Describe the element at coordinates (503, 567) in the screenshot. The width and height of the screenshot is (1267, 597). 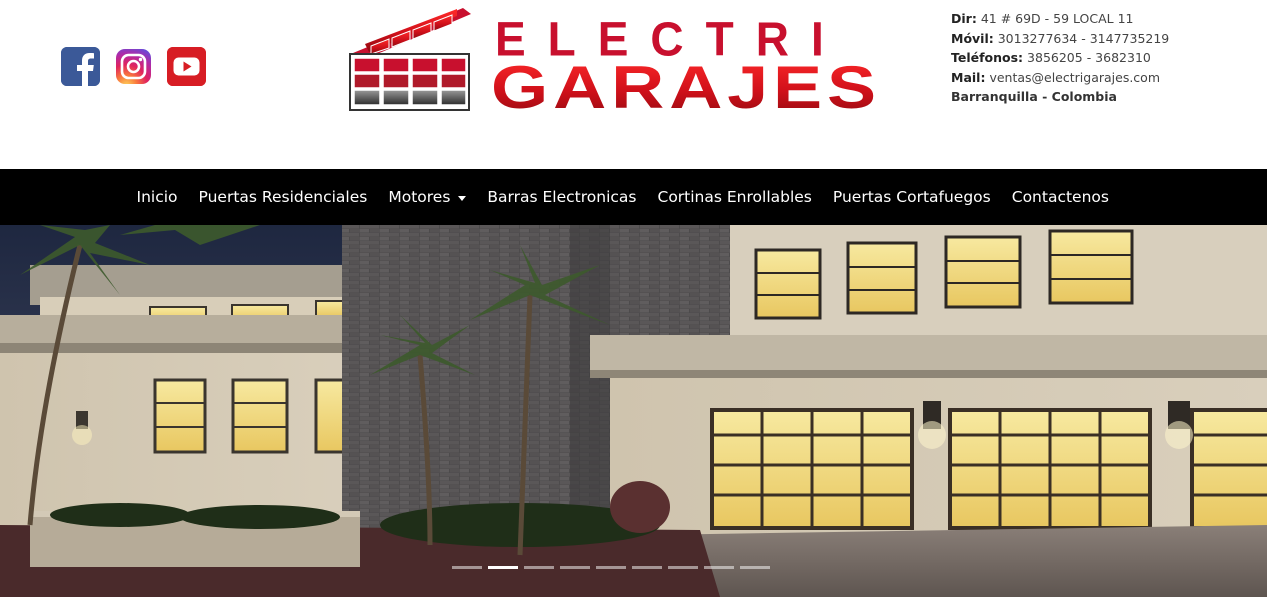
I see `carousel-indicator-active` at that location.